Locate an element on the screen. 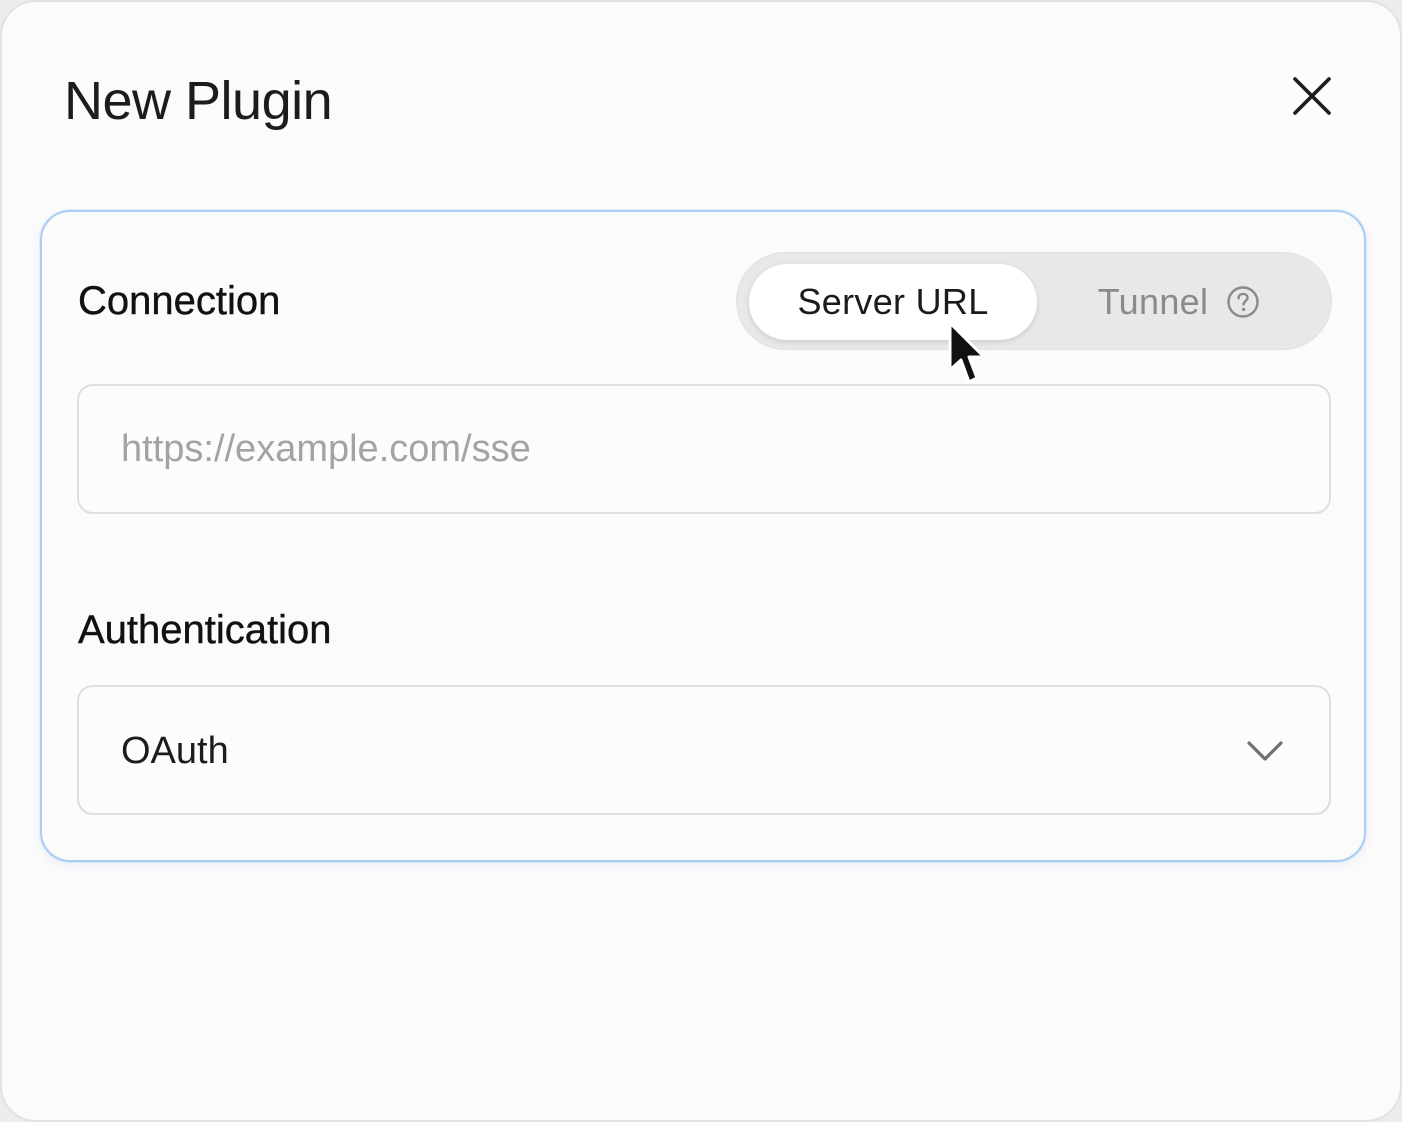 The image size is (1402, 1122). authentication-select: OAuth is located at coordinates (704, 750).